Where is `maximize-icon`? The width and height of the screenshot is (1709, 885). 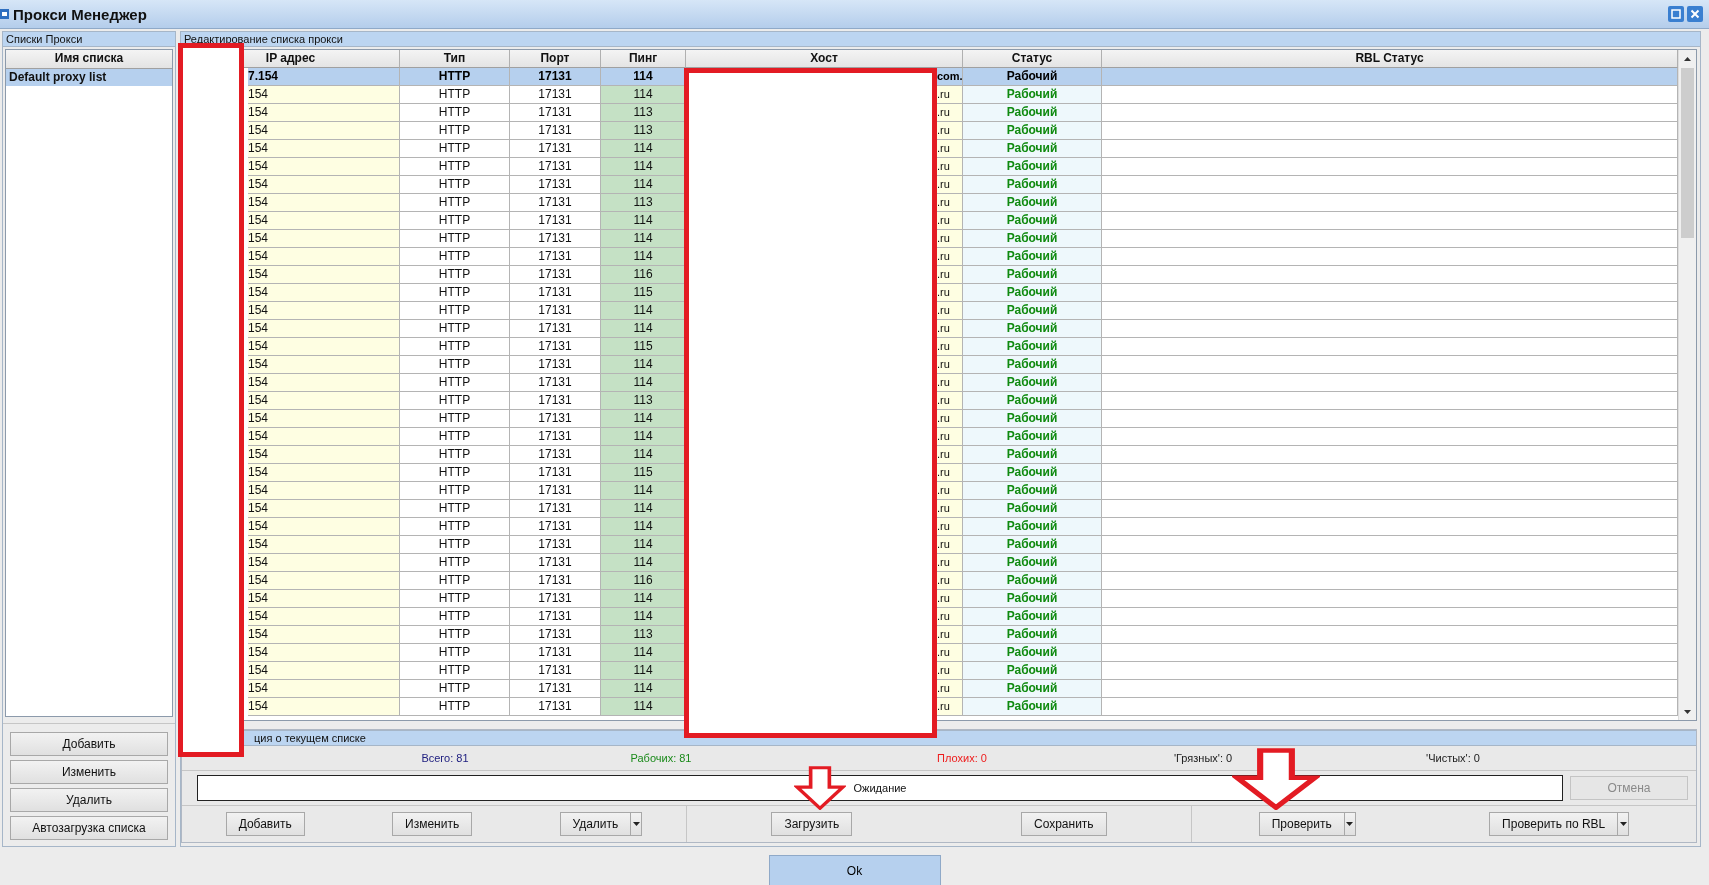
maximize-icon is located at coordinates (1676, 14).